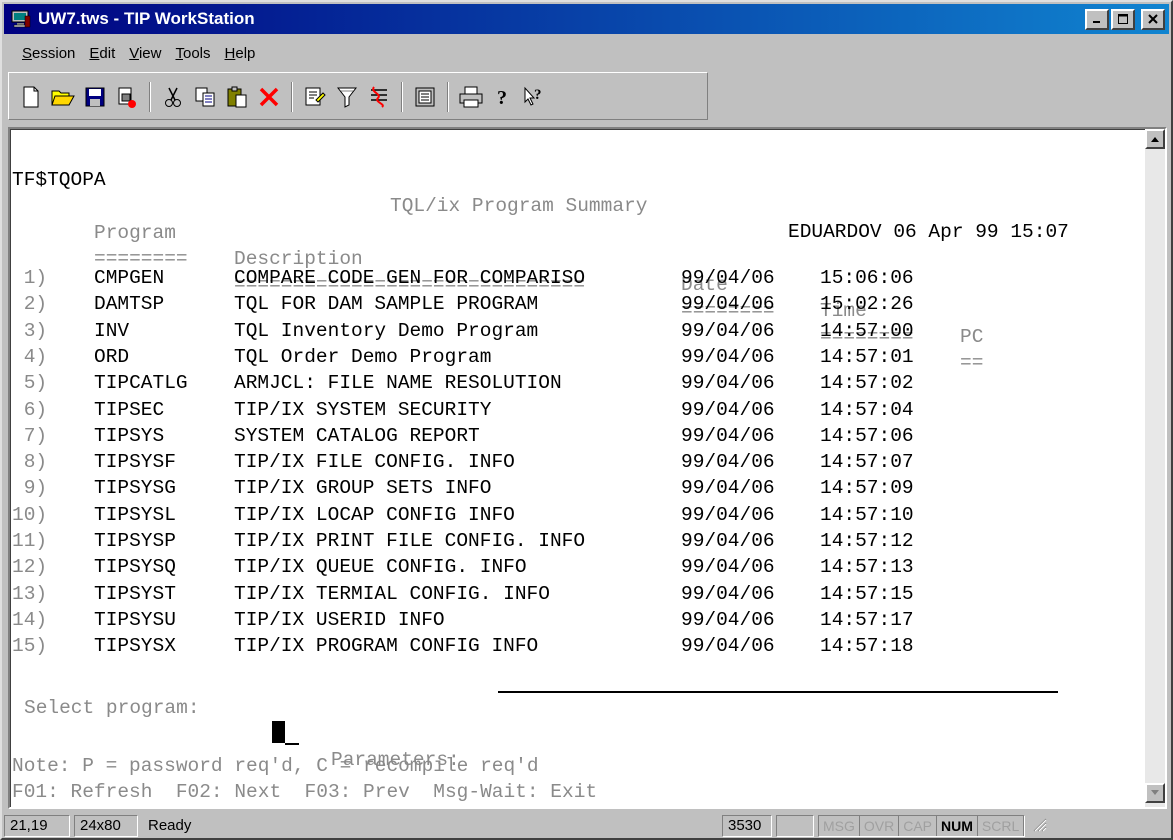 This screenshot has width=1173, height=840. I want to click on properties-icon, so click(127, 97).